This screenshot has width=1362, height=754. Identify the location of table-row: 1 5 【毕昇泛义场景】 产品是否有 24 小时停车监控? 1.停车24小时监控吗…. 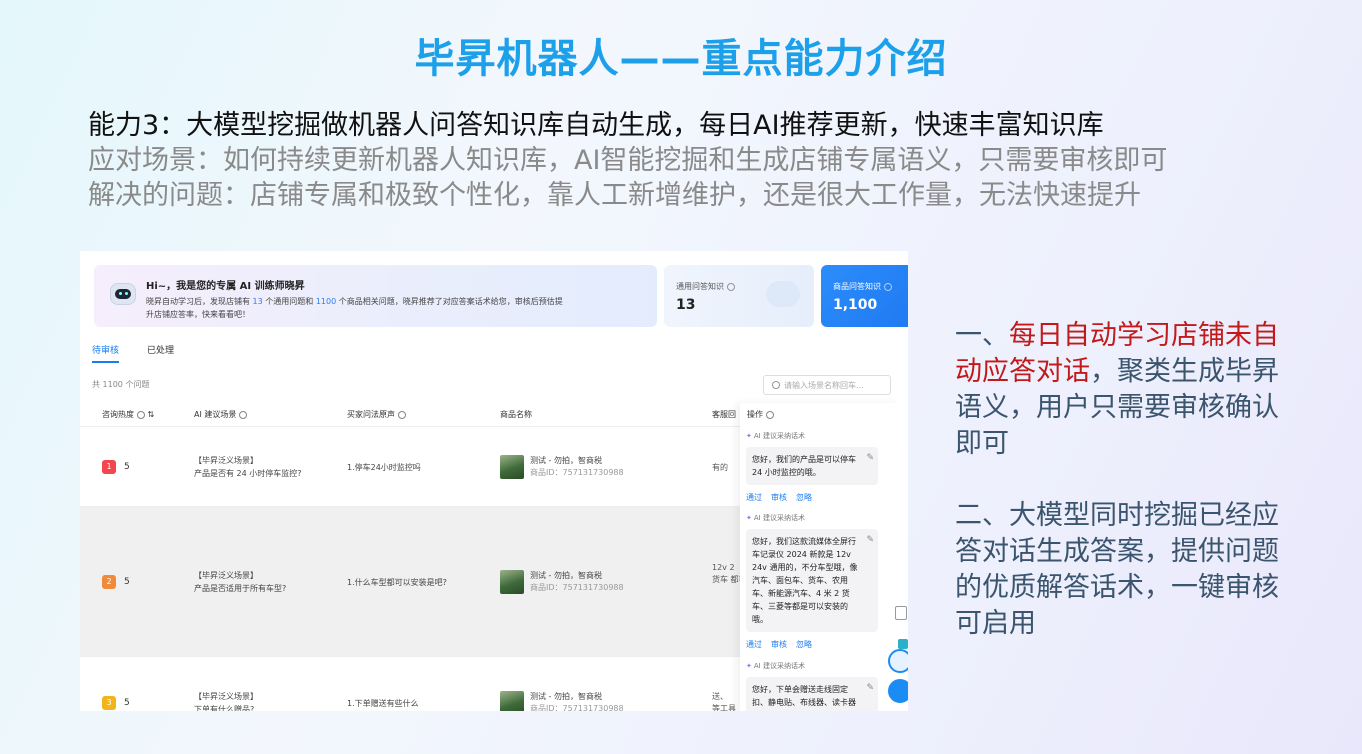
(410, 467).